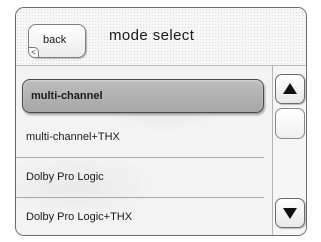  What do you see at coordinates (140, 138) in the screenshot?
I see `mode-item-multi-channel-thx: multi-channel+THX` at bounding box center [140, 138].